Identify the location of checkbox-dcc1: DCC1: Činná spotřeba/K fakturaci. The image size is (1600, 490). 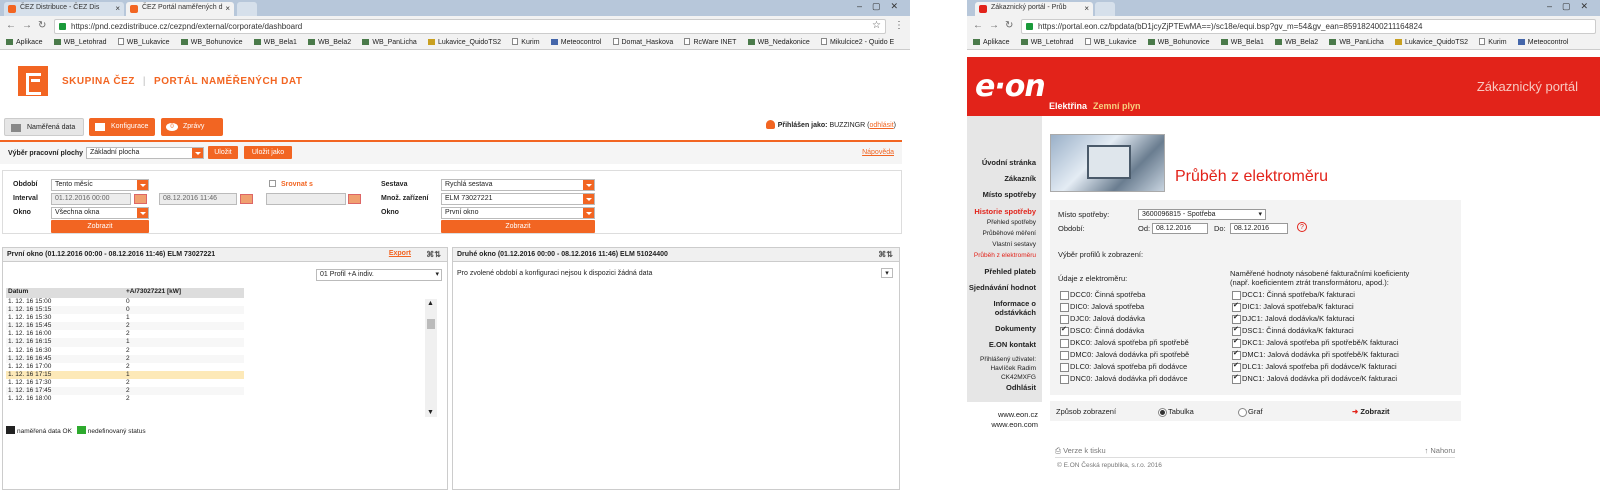
(1293, 295).